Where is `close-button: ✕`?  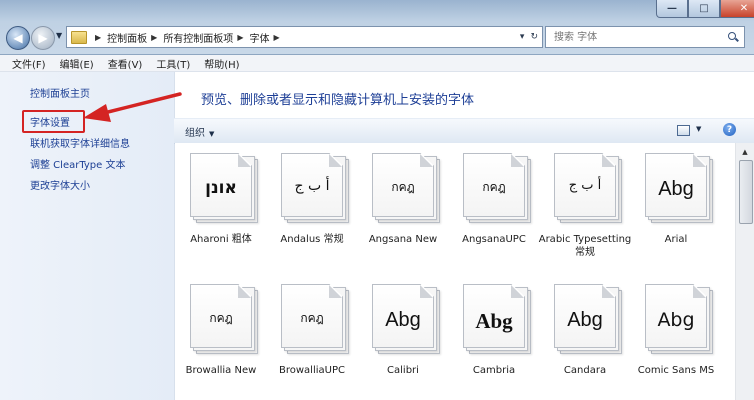
close-button: ✕ is located at coordinates (737, 9).